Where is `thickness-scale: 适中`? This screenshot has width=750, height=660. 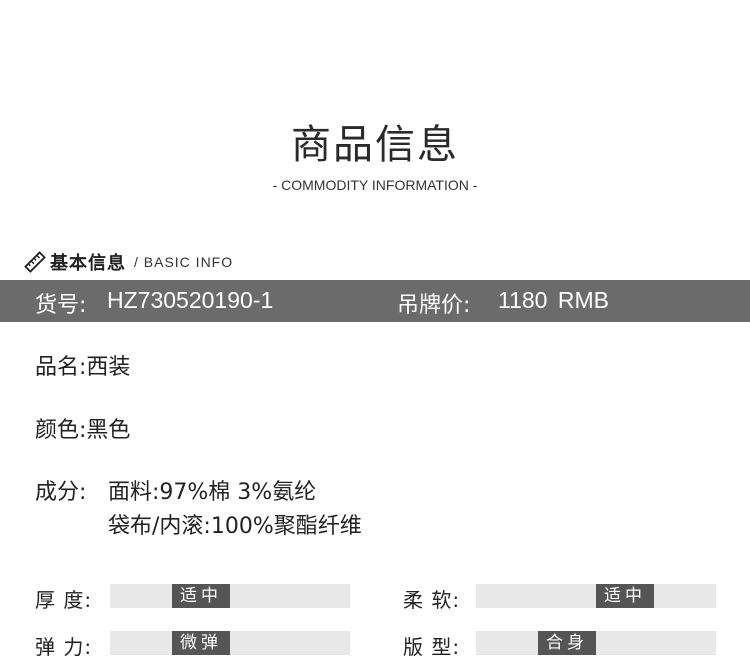 thickness-scale: 适中 is located at coordinates (230, 596).